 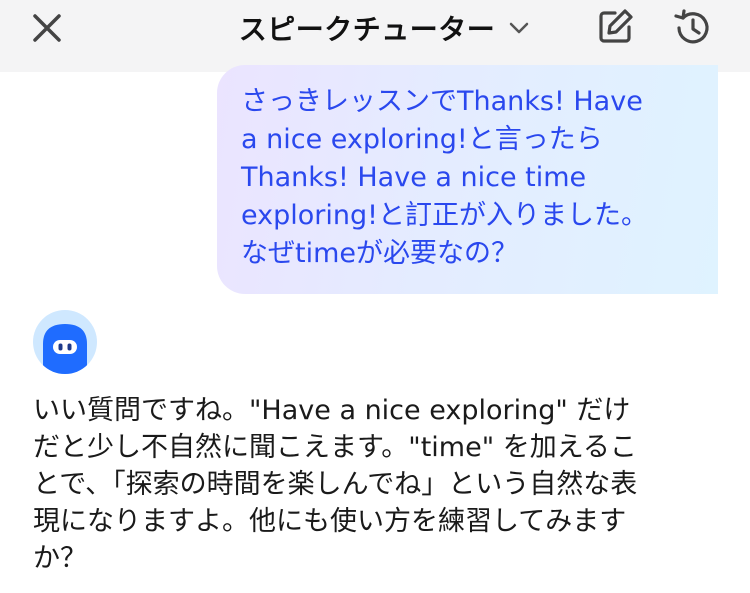 What do you see at coordinates (367, 29) in the screenshot?
I see `page-title: スピークチューター` at bounding box center [367, 29].